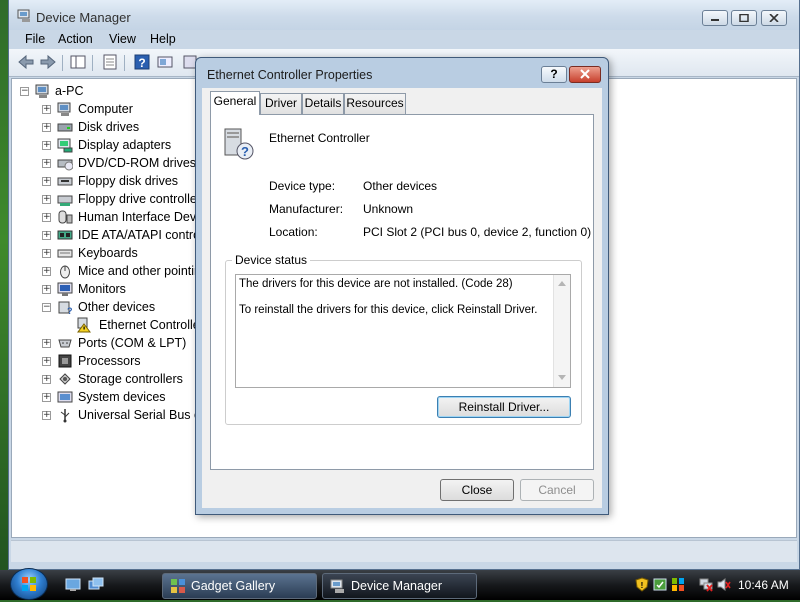 This screenshot has width=800, height=602. Describe the element at coordinates (125, 145) in the screenshot. I see `tree-item-label: Display adapters` at that location.